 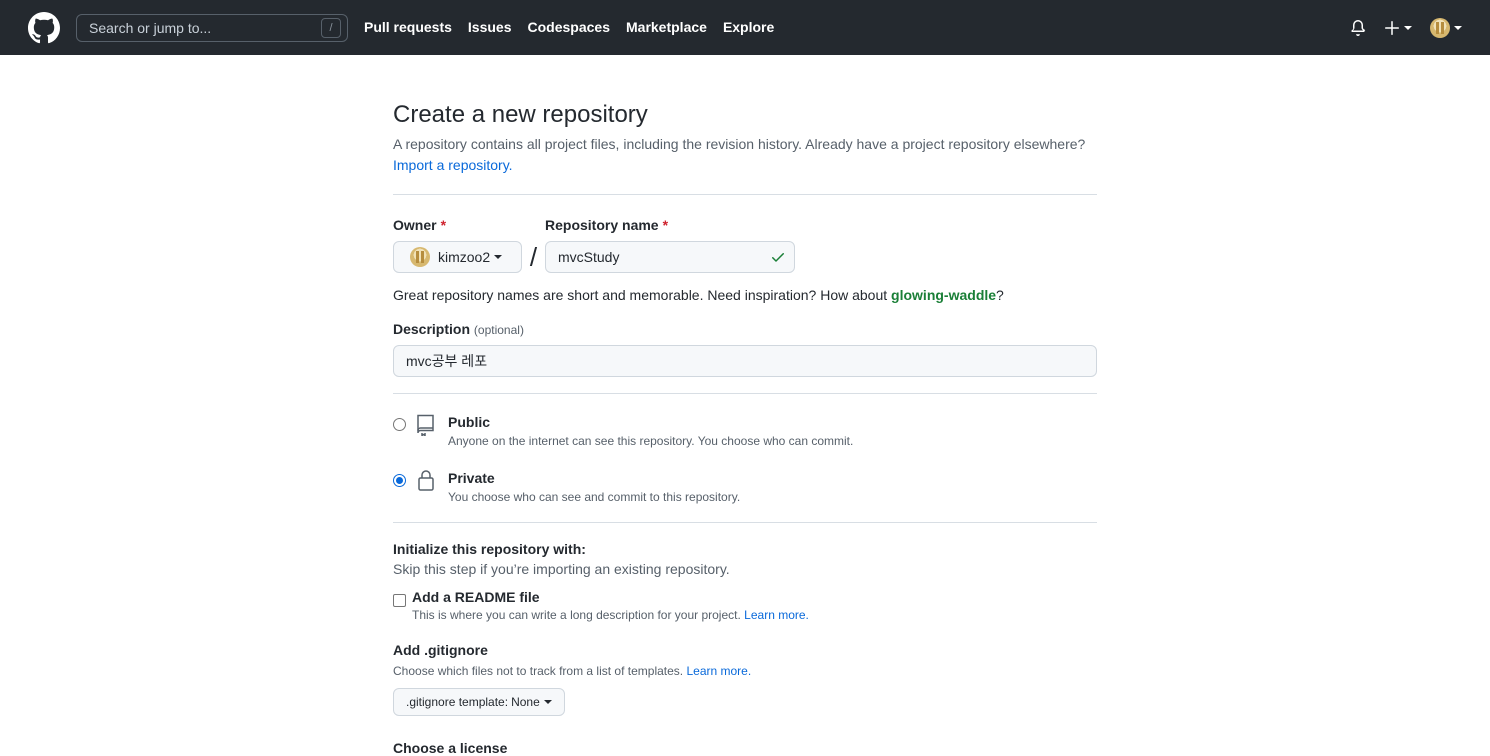 I want to click on gitignore-select-value: None, so click(x=525, y=702).